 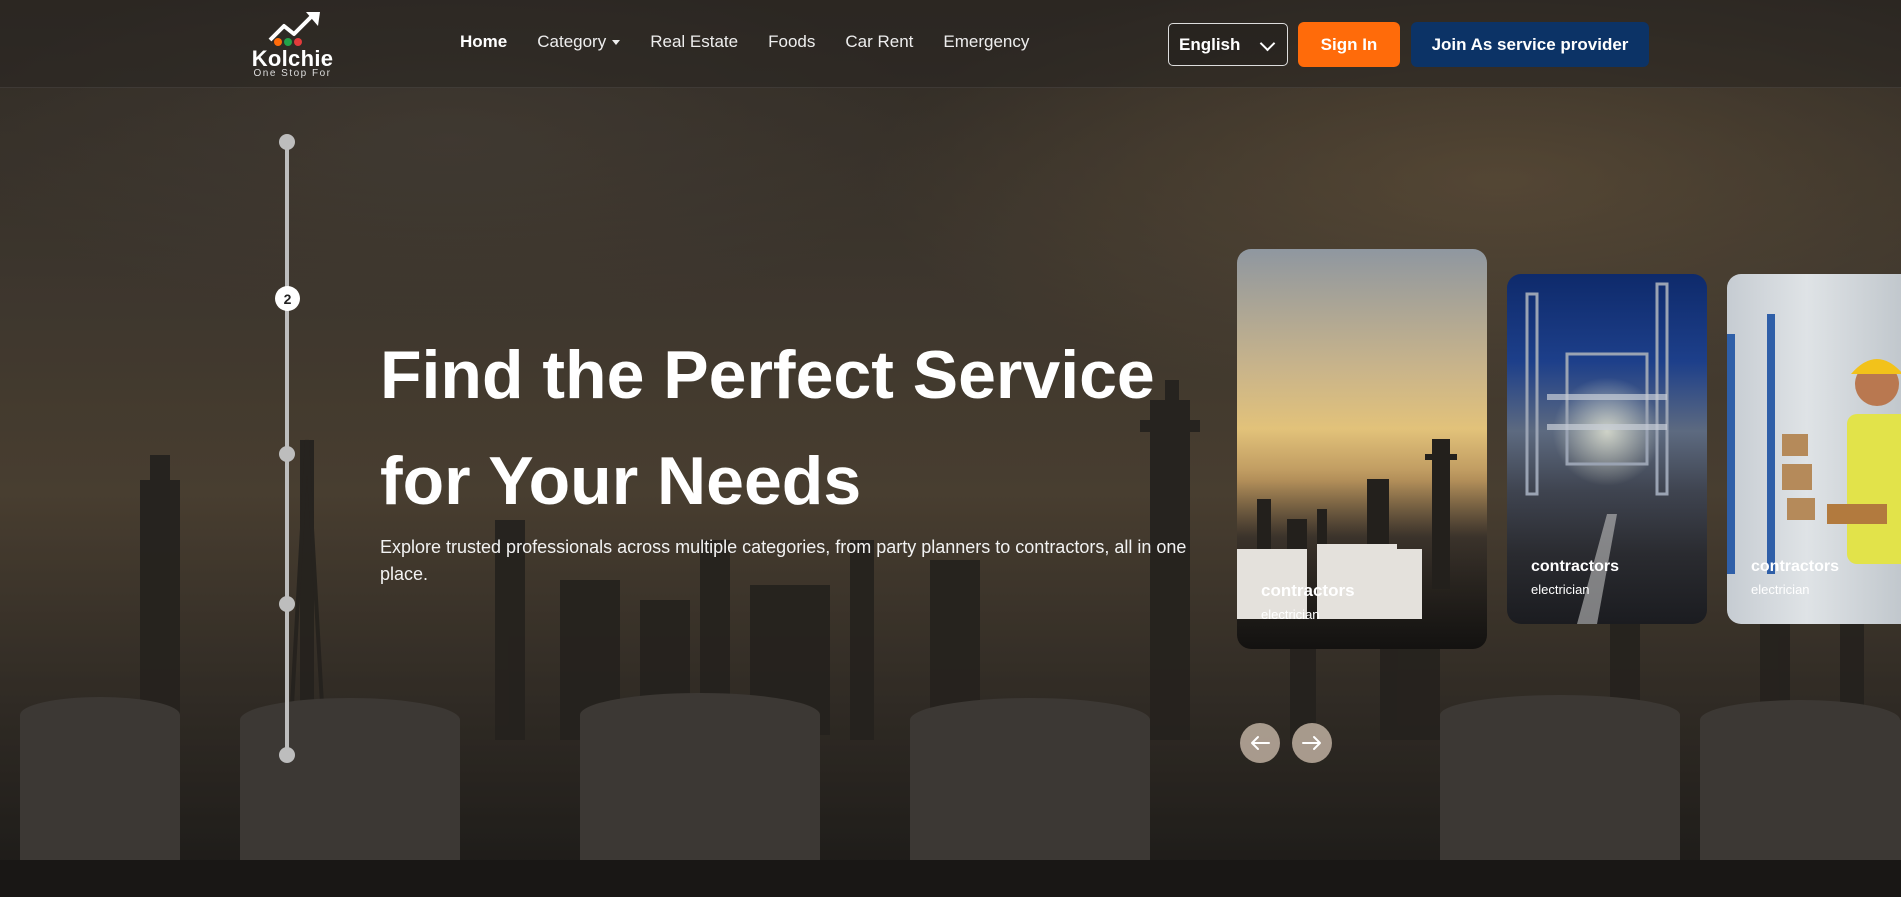 I want to click on carousel-next-button, so click(x=1312, y=743).